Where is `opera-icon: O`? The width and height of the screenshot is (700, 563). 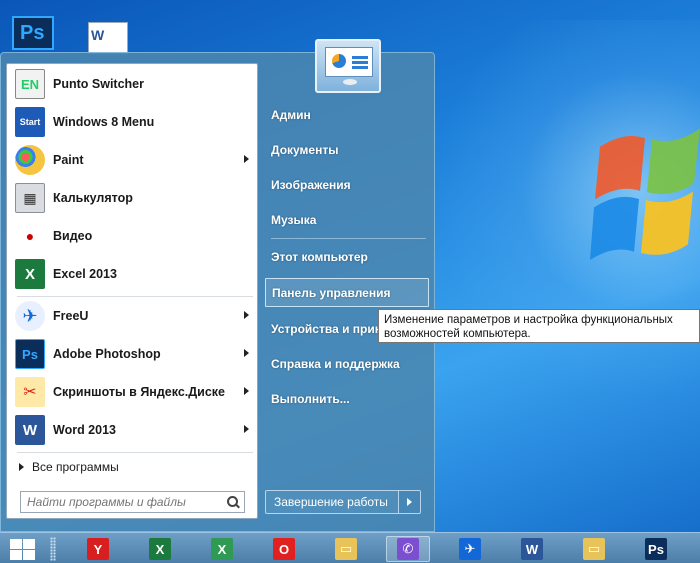 opera-icon: O is located at coordinates (284, 549).